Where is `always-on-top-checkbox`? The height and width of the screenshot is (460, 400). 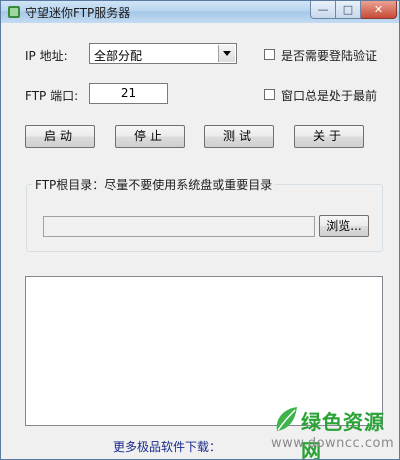 always-on-top-checkbox is located at coordinates (269, 94).